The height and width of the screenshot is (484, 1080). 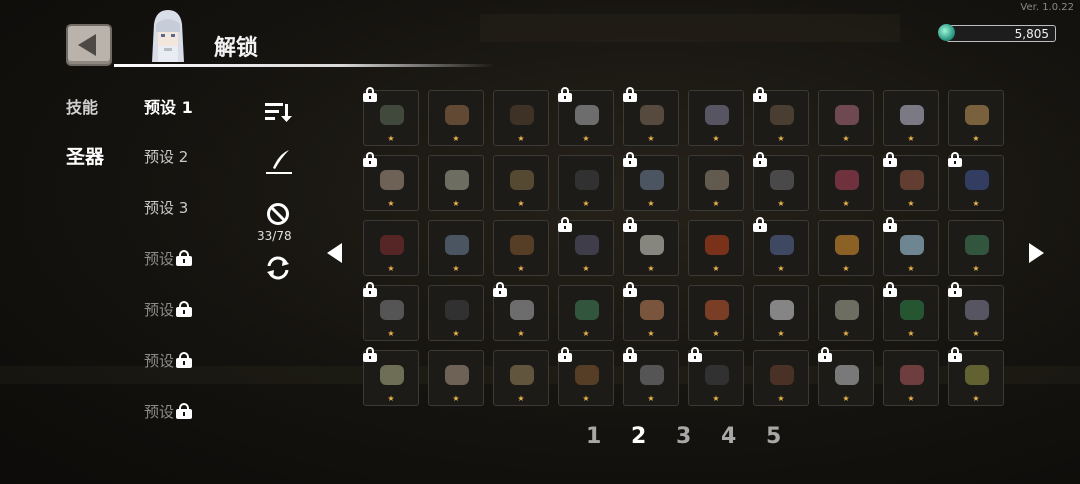 I want to click on gem-icon, so click(x=946, y=32).